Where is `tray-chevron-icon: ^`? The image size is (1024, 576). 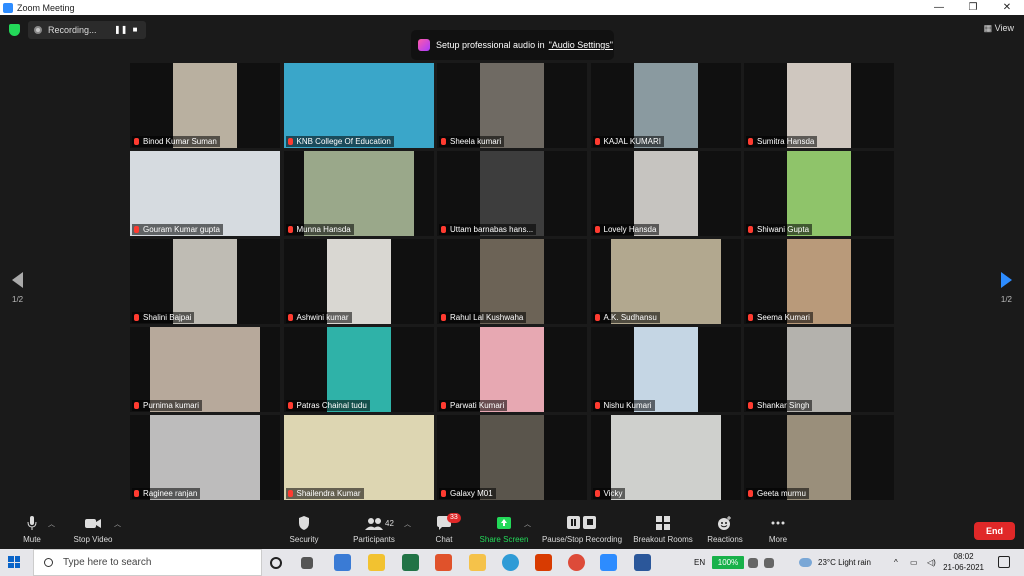
tray-chevron-icon: ^ is located at coordinates (896, 562).